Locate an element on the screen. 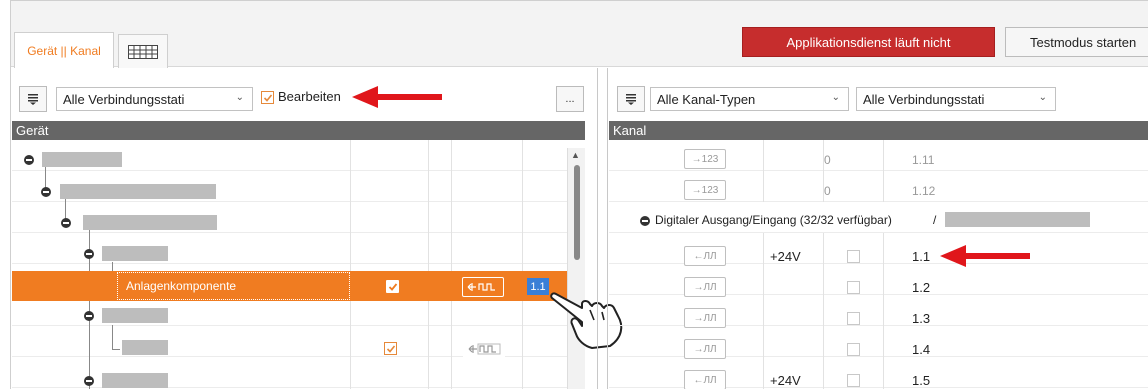 This screenshot has width=1148, height=389. selected-channel-badge: 1.1 is located at coordinates (538, 286).